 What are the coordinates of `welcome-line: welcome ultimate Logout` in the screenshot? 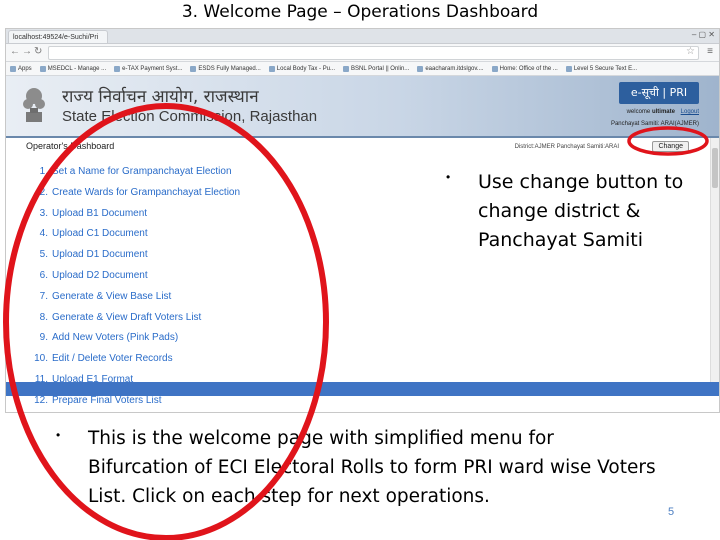 It's located at (663, 112).